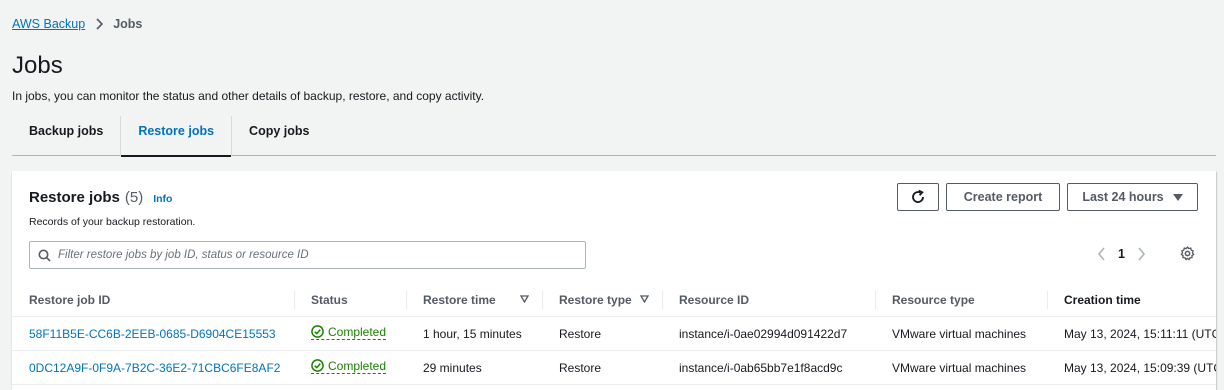  I want to click on creation-time-cell: May 13, 2024, 15:09:39 (UTC, so click(1140, 368).